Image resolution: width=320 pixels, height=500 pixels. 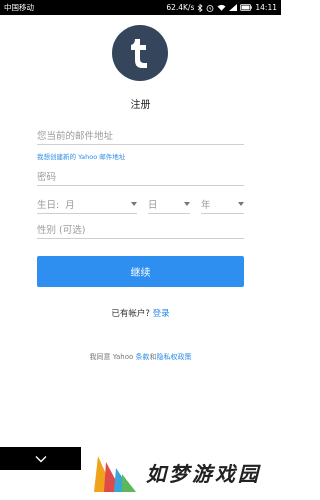 I want to click on tumblr-logo, so click(x=140, y=53).